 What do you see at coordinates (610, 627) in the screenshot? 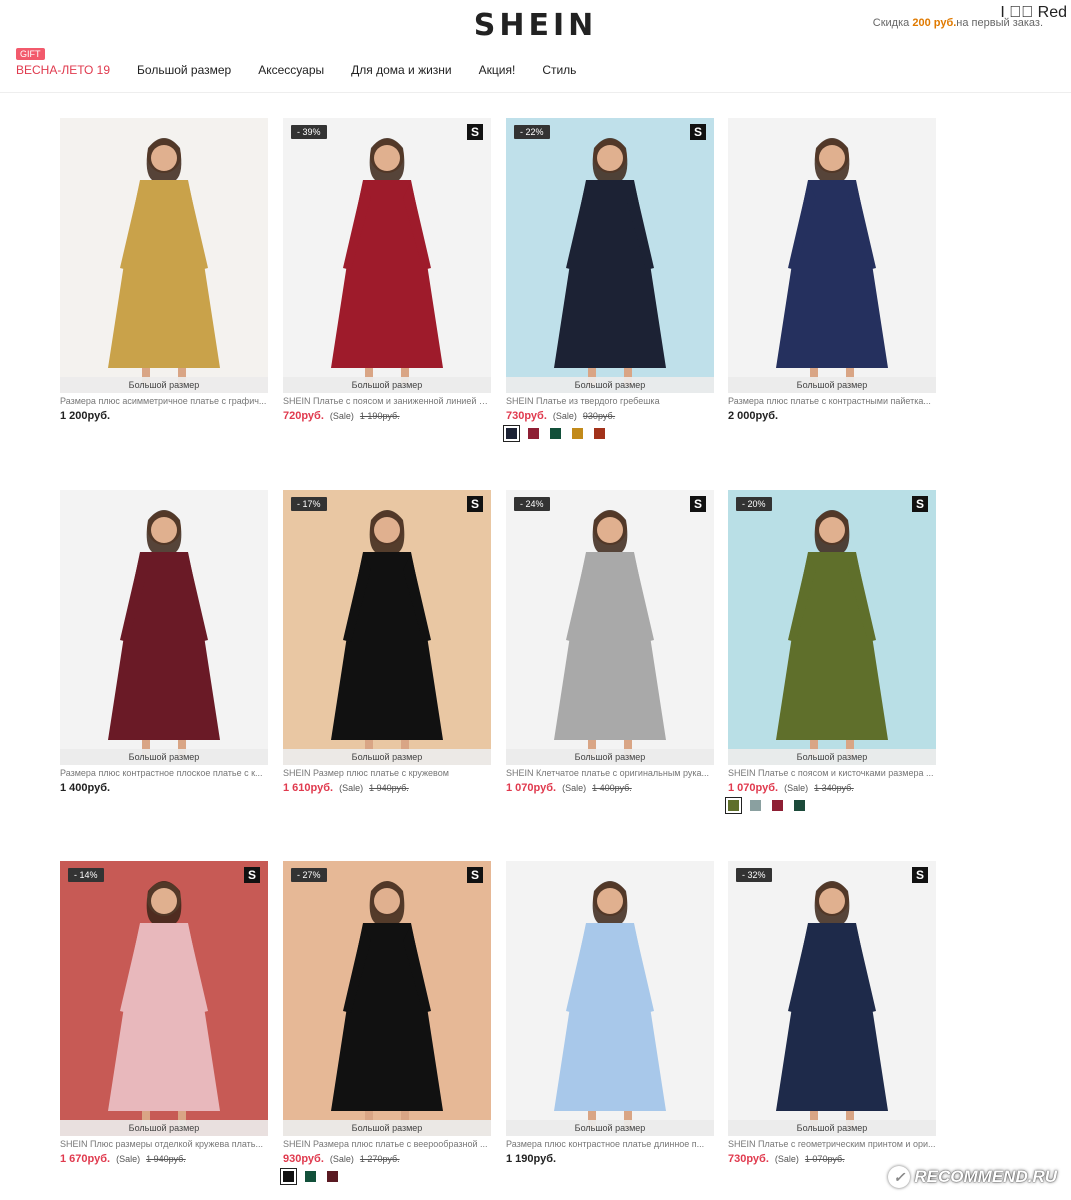
I see `product-photo: - 24% S Большой размер` at bounding box center [610, 627].